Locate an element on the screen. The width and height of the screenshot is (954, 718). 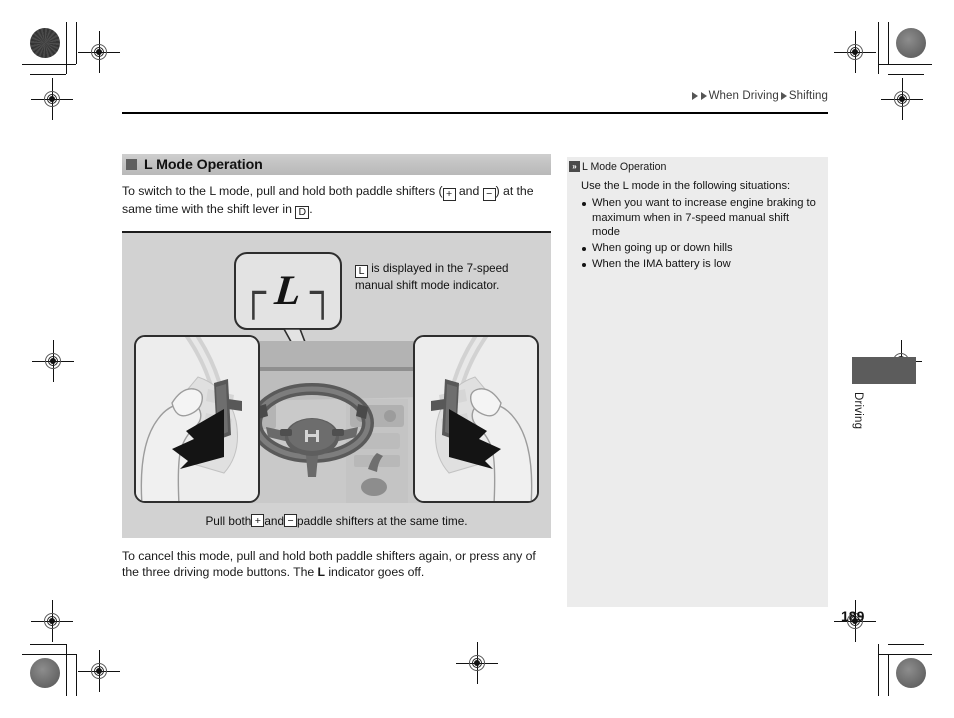
tail-text-b: indicator goes off. is located at coordinates (375, 572).